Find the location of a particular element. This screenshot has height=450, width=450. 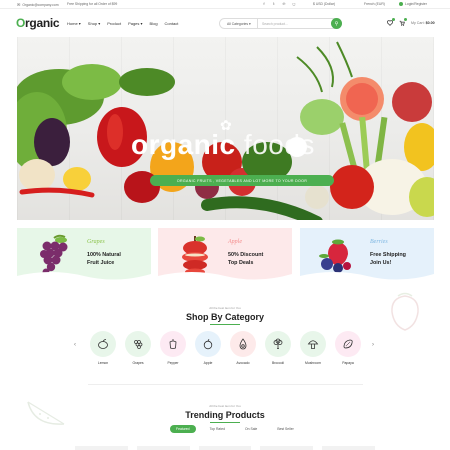

mail-icon: ✉ is located at coordinates (19, 4).